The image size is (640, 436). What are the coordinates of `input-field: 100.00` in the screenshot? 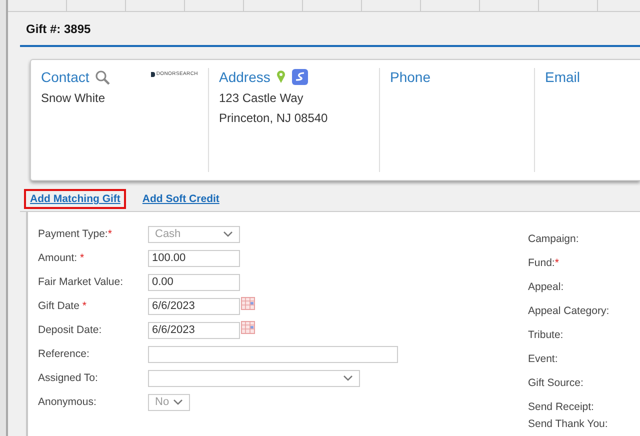 It's located at (194, 258).